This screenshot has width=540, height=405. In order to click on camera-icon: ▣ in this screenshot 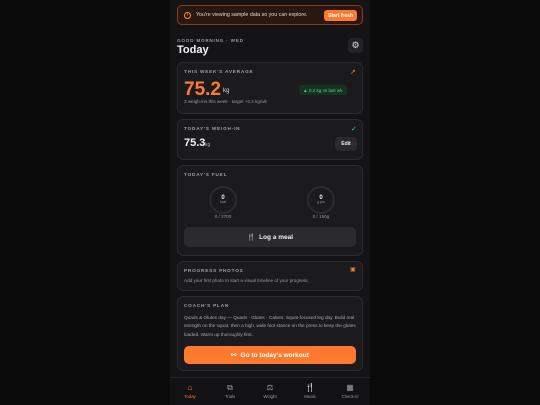, I will do `click(353, 269)`.